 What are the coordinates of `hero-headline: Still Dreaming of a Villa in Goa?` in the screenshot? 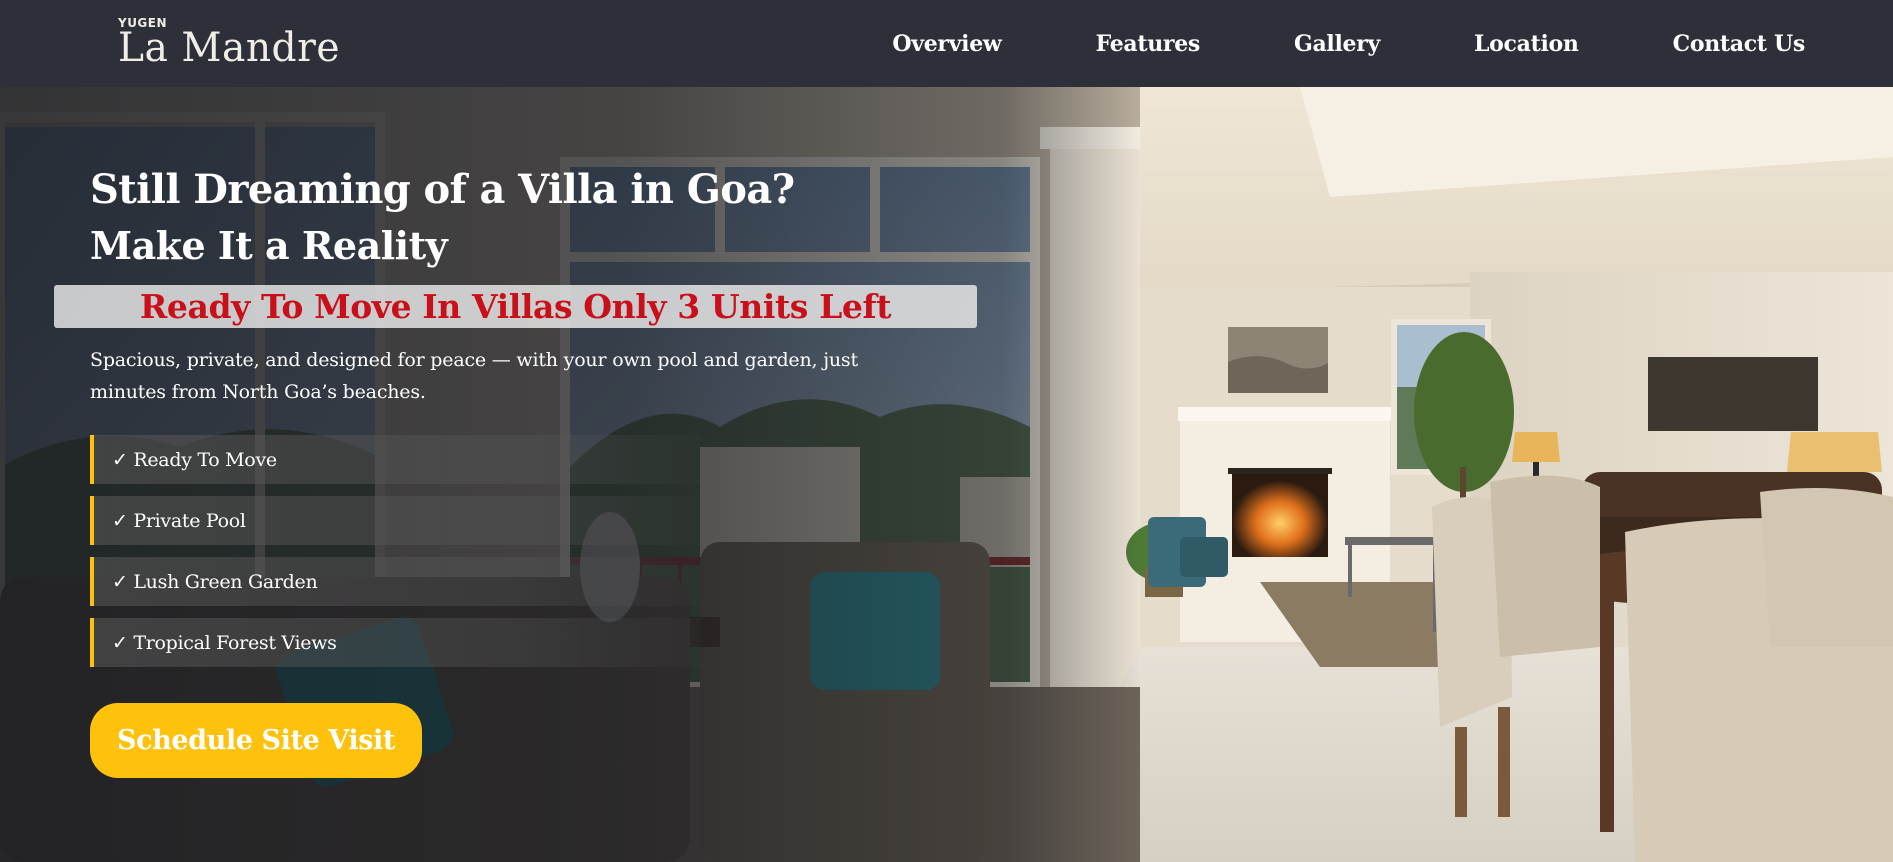 It's located at (442, 189).